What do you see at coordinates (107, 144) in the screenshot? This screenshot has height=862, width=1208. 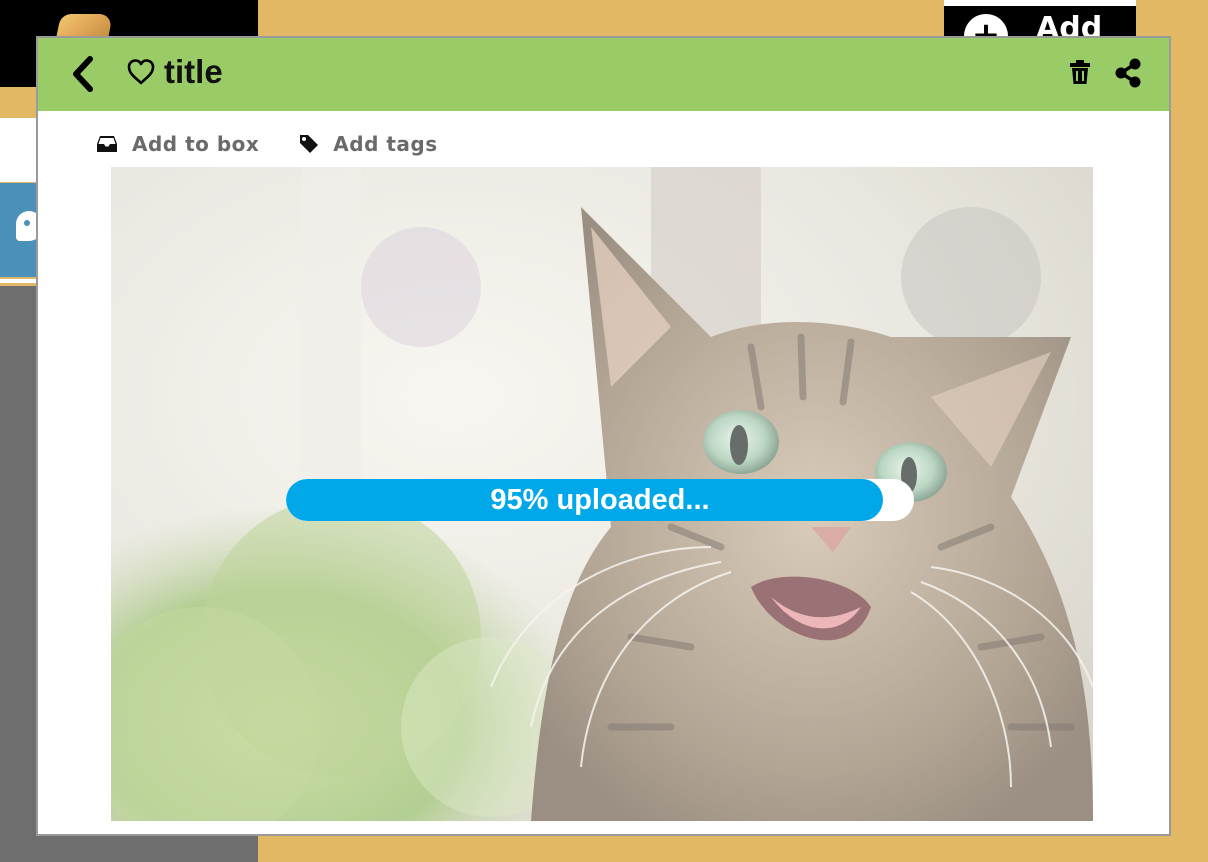 I see `inbox-icon` at bounding box center [107, 144].